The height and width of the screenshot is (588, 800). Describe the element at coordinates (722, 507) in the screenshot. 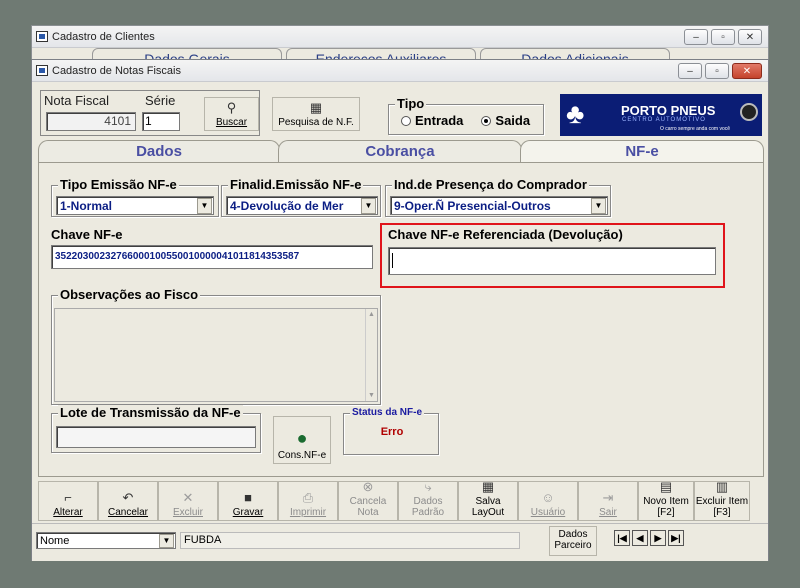

I see `toolbar-label: Excluir Item [F3]` at that location.